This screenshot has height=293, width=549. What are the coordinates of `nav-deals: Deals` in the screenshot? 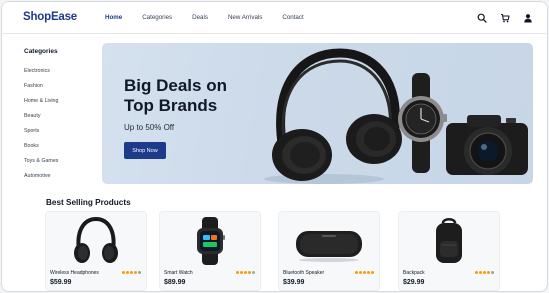 It's located at (200, 17).